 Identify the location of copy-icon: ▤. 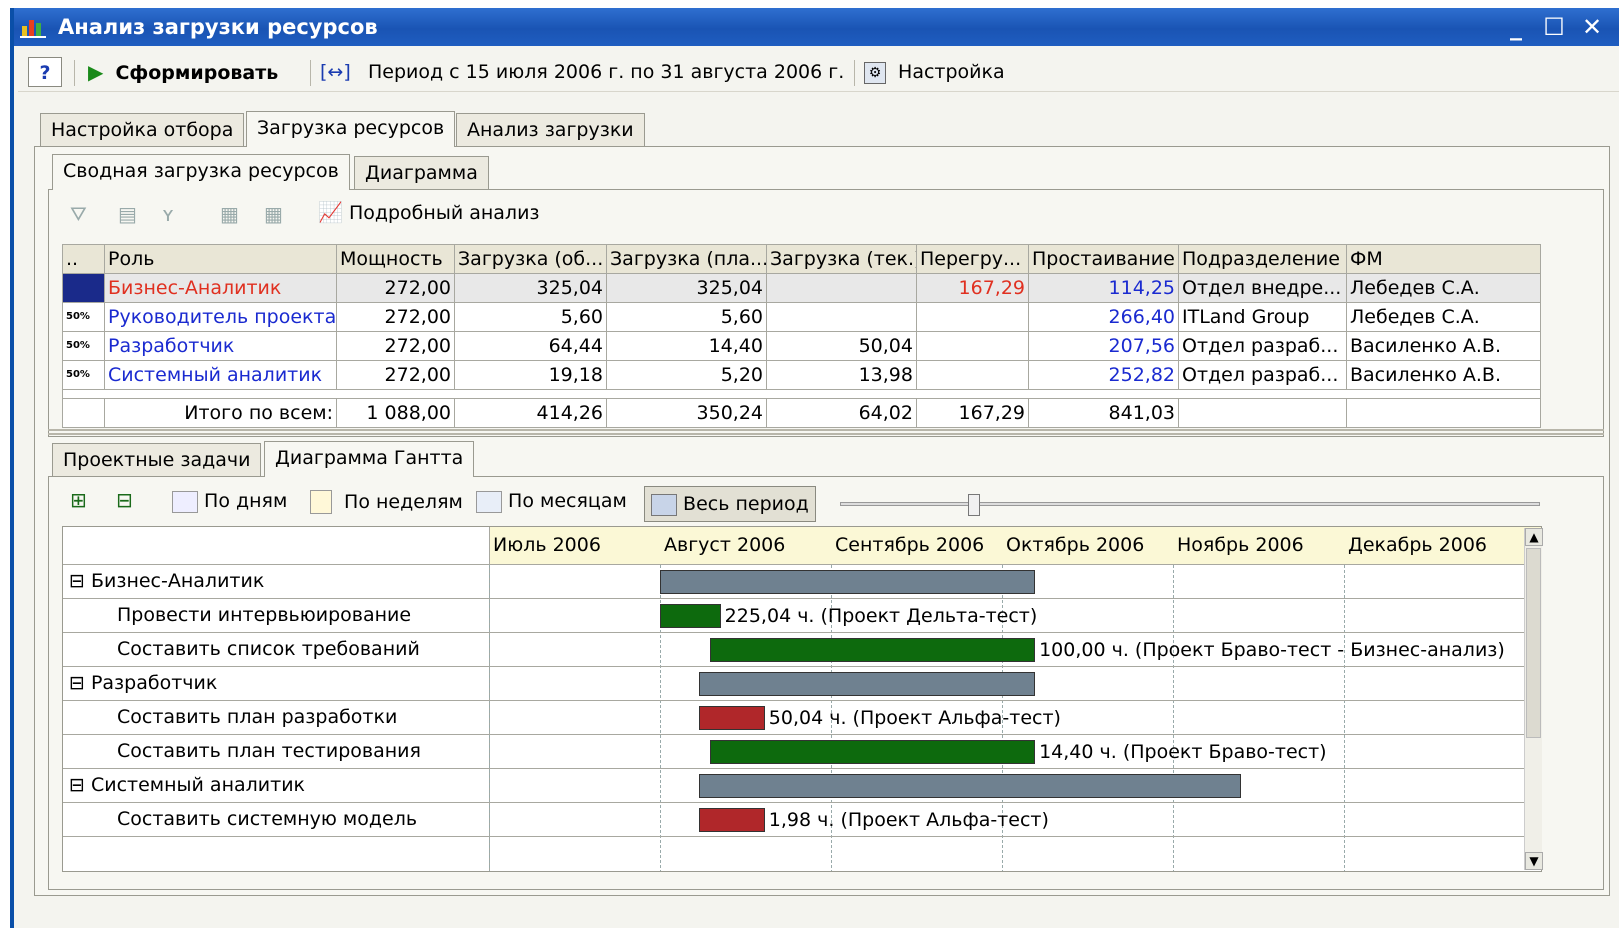
(132, 215).